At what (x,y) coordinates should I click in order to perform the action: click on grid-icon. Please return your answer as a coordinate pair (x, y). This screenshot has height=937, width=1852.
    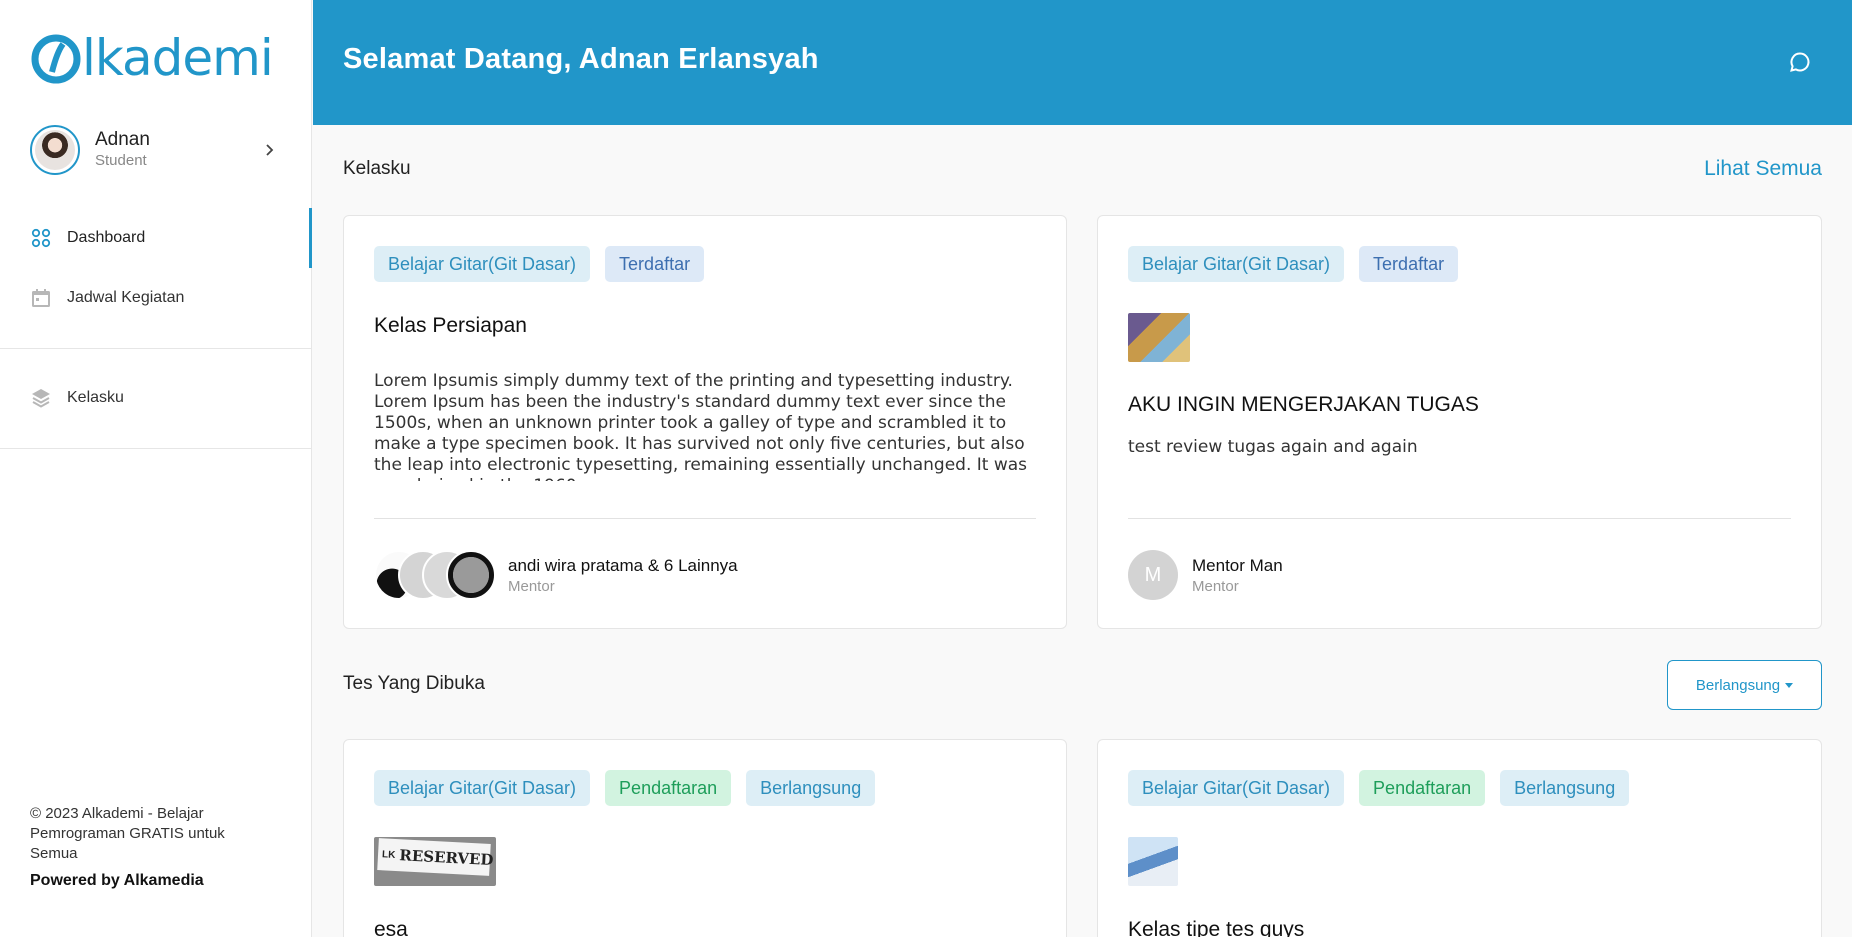
    Looking at the image, I should click on (41, 238).